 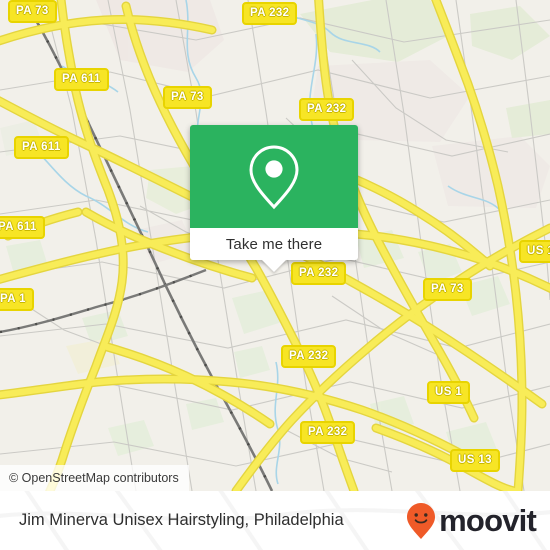 I want to click on take-me-there-button: Take me there, so click(x=274, y=244).